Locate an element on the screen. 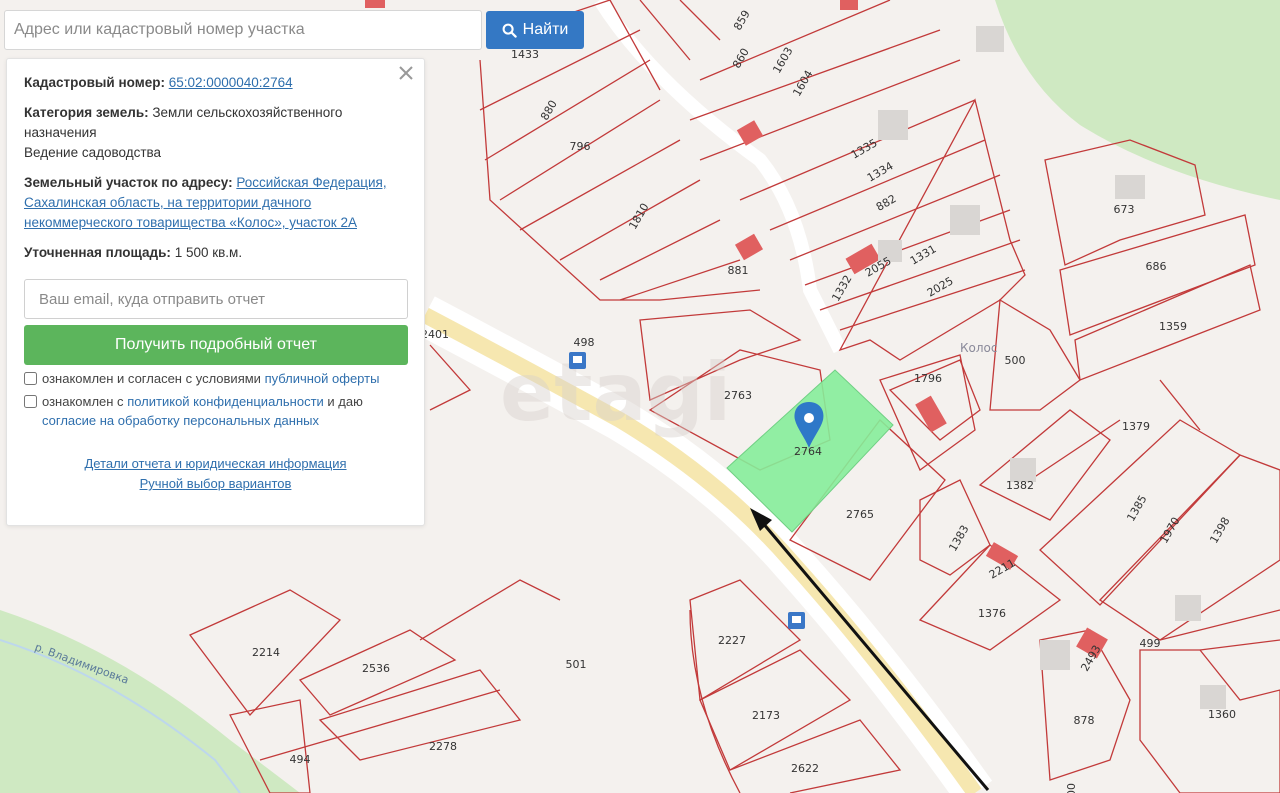  parcel-number-label: 501 is located at coordinates (576, 664).